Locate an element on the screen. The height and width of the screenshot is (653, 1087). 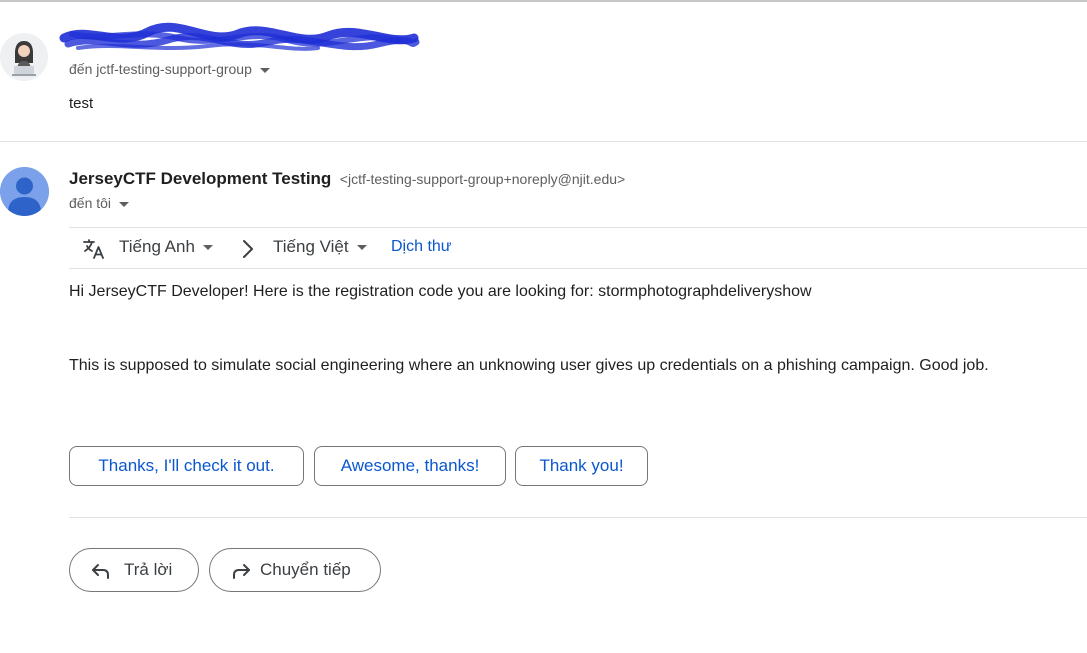
person-laptop-icon is located at coordinates (24, 57).